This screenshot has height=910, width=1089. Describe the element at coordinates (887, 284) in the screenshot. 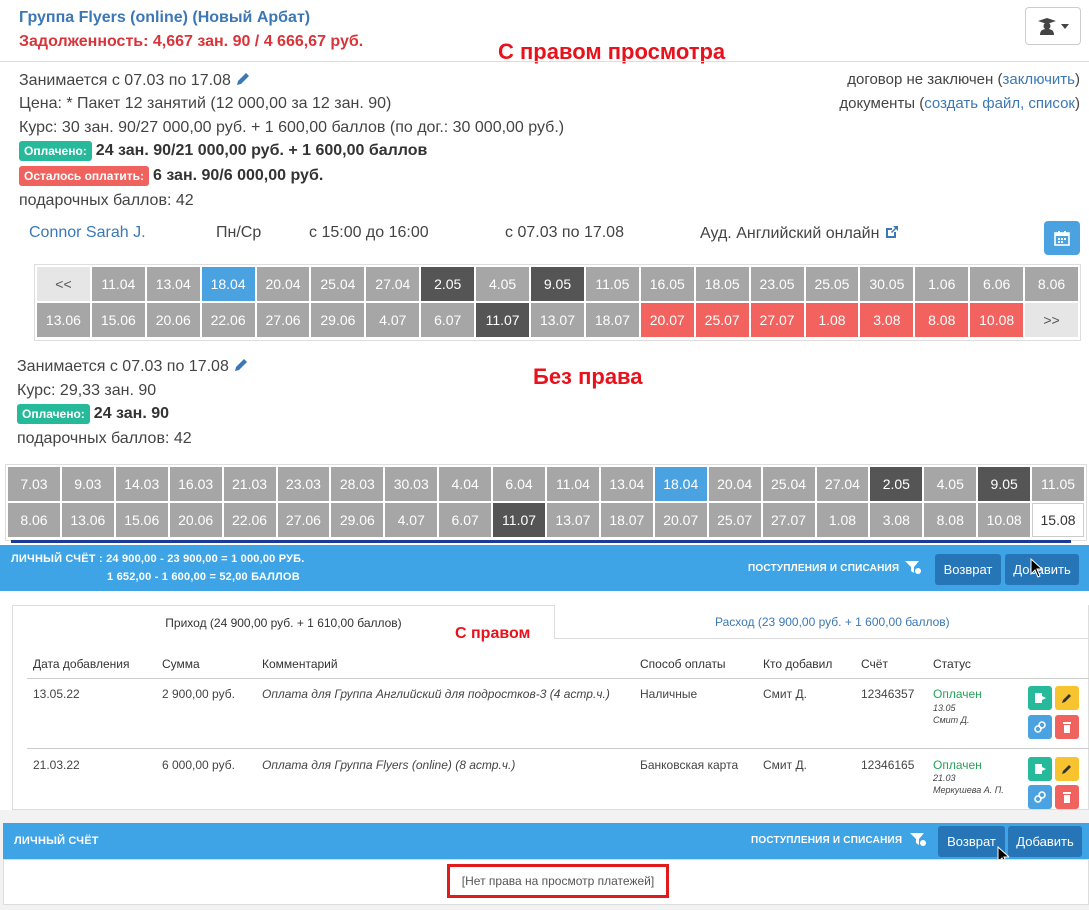

I see `lesson-date-cell: 30.05` at that location.